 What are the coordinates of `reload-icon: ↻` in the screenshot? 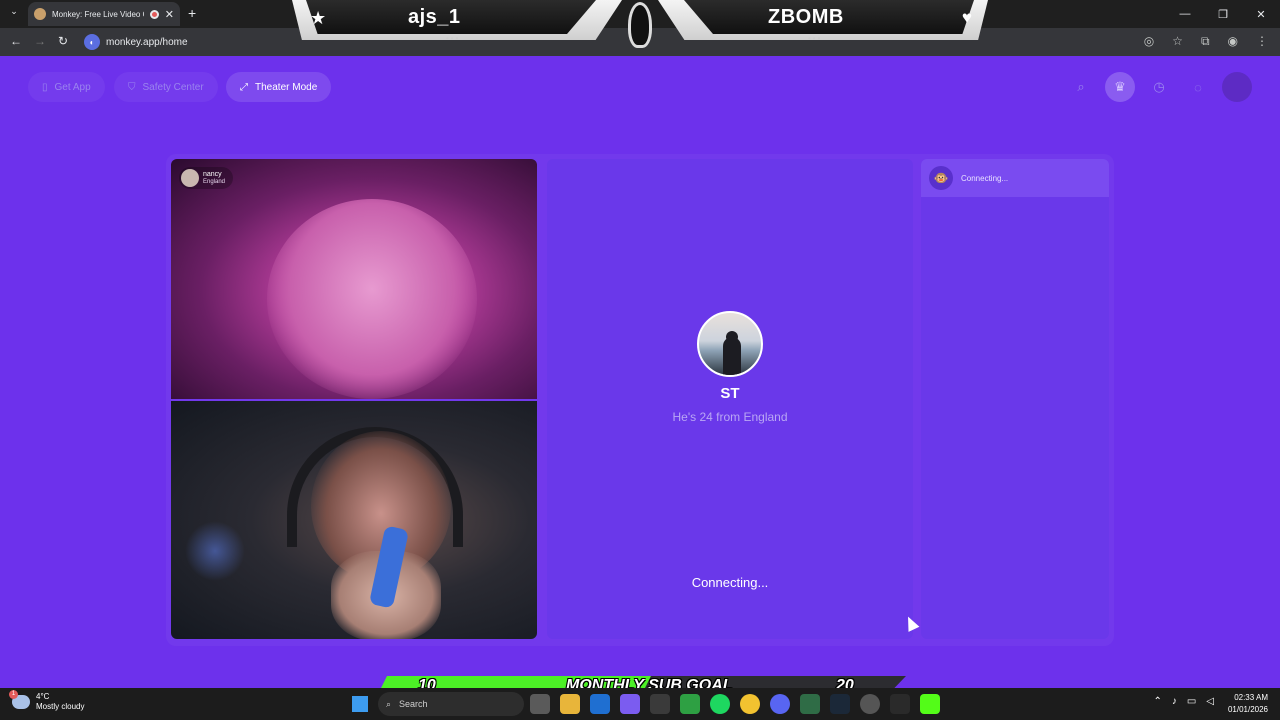 It's located at (63, 41).